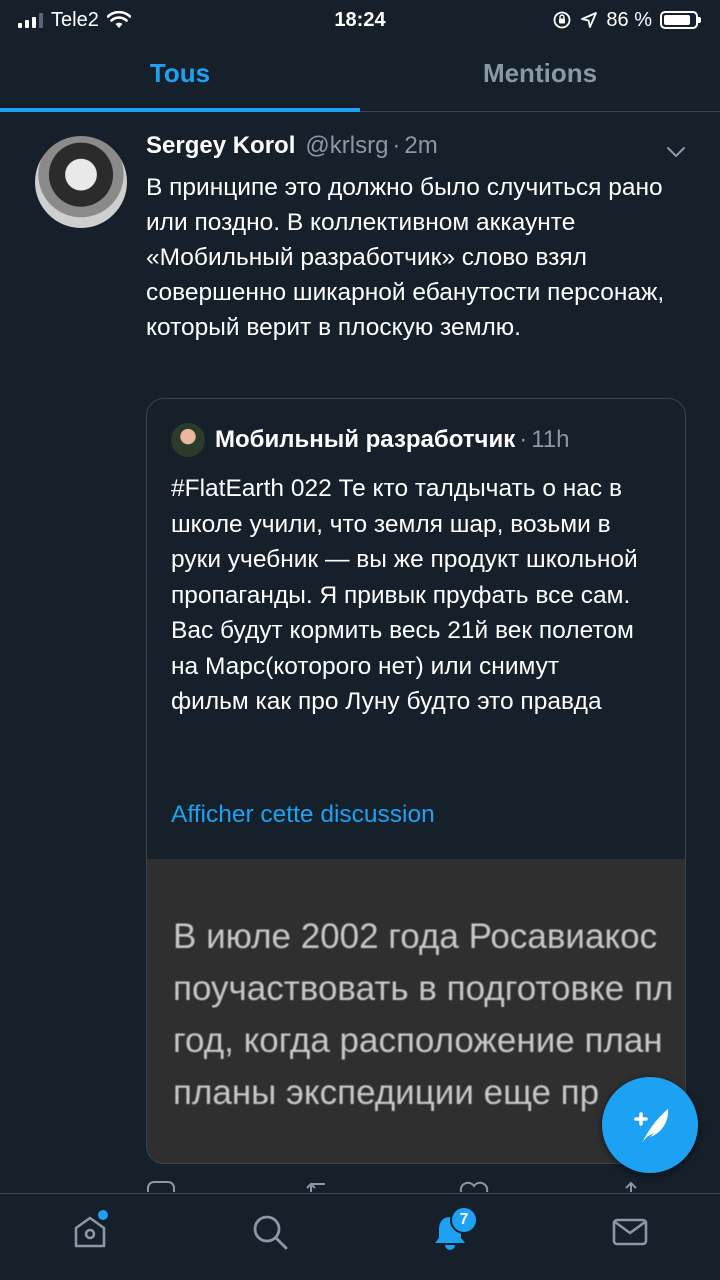  I want to click on wifi-icon, so click(118, 19).